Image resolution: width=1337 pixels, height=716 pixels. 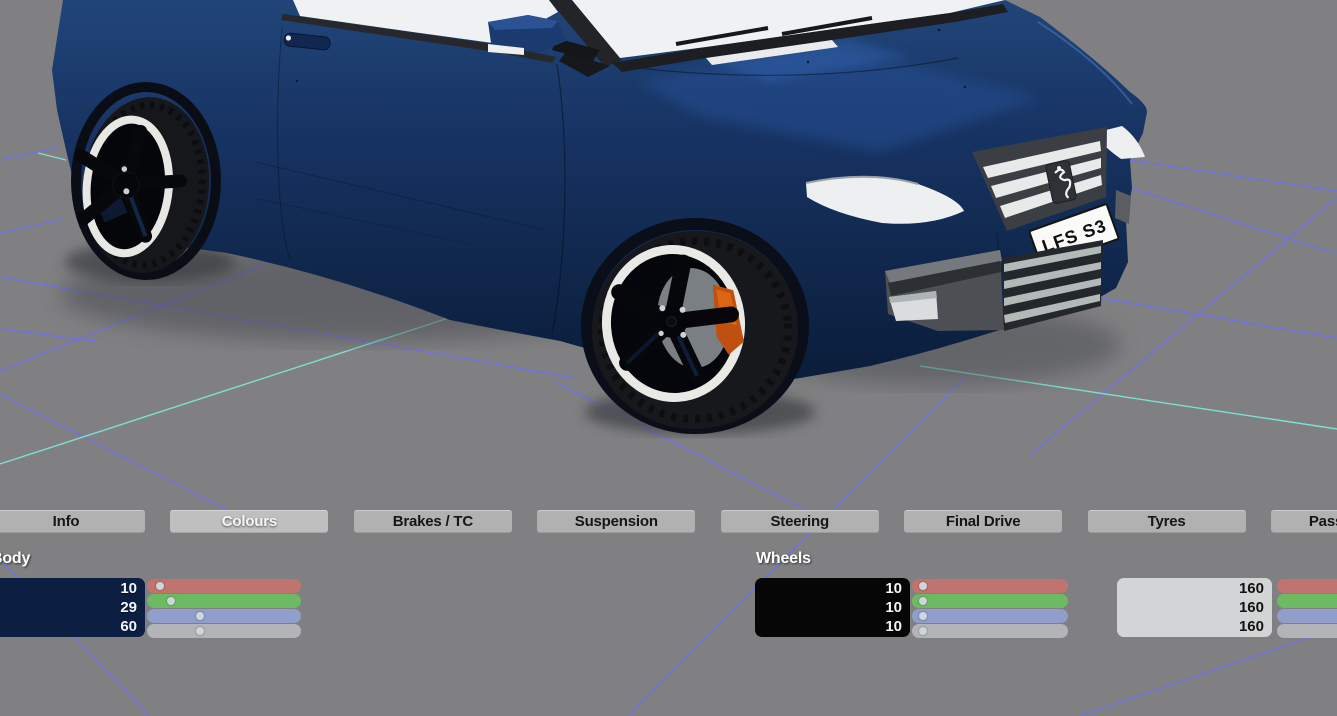 I want to click on rgb-sliders-extra, so click(x=1307, y=609).